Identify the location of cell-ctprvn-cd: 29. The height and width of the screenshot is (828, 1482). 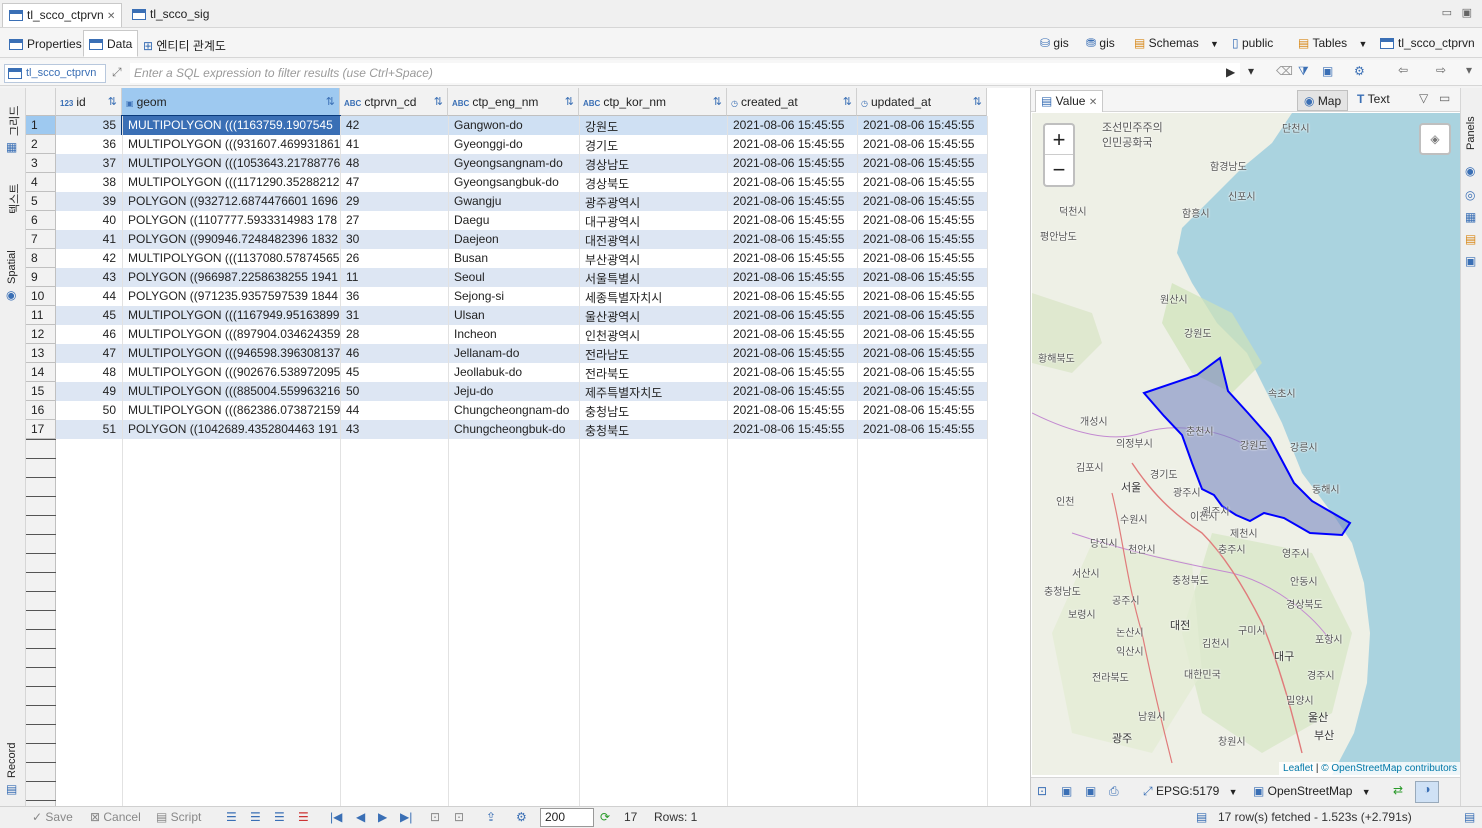
(394, 201).